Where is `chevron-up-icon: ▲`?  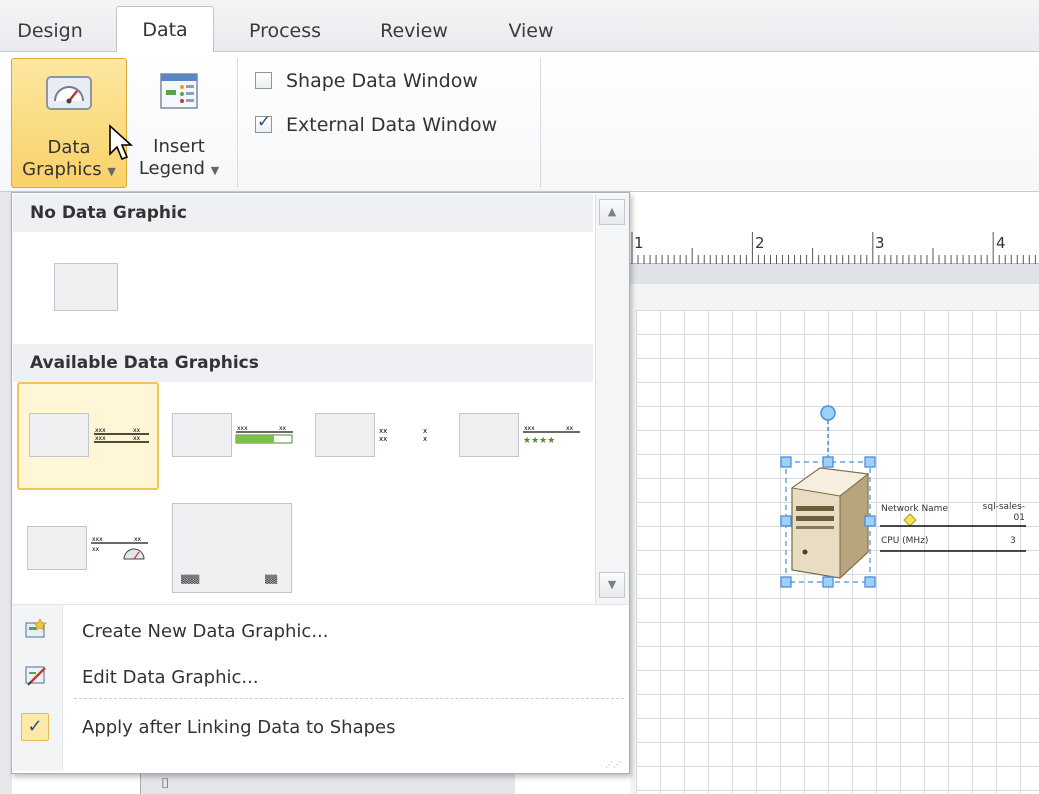 chevron-up-icon: ▲ is located at coordinates (612, 211).